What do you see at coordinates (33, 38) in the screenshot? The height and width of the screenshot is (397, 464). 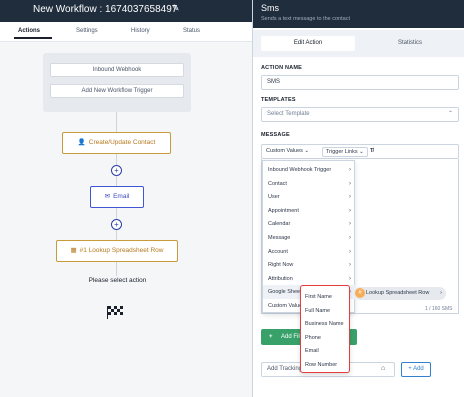 I see `active-tab-indicator` at bounding box center [33, 38].